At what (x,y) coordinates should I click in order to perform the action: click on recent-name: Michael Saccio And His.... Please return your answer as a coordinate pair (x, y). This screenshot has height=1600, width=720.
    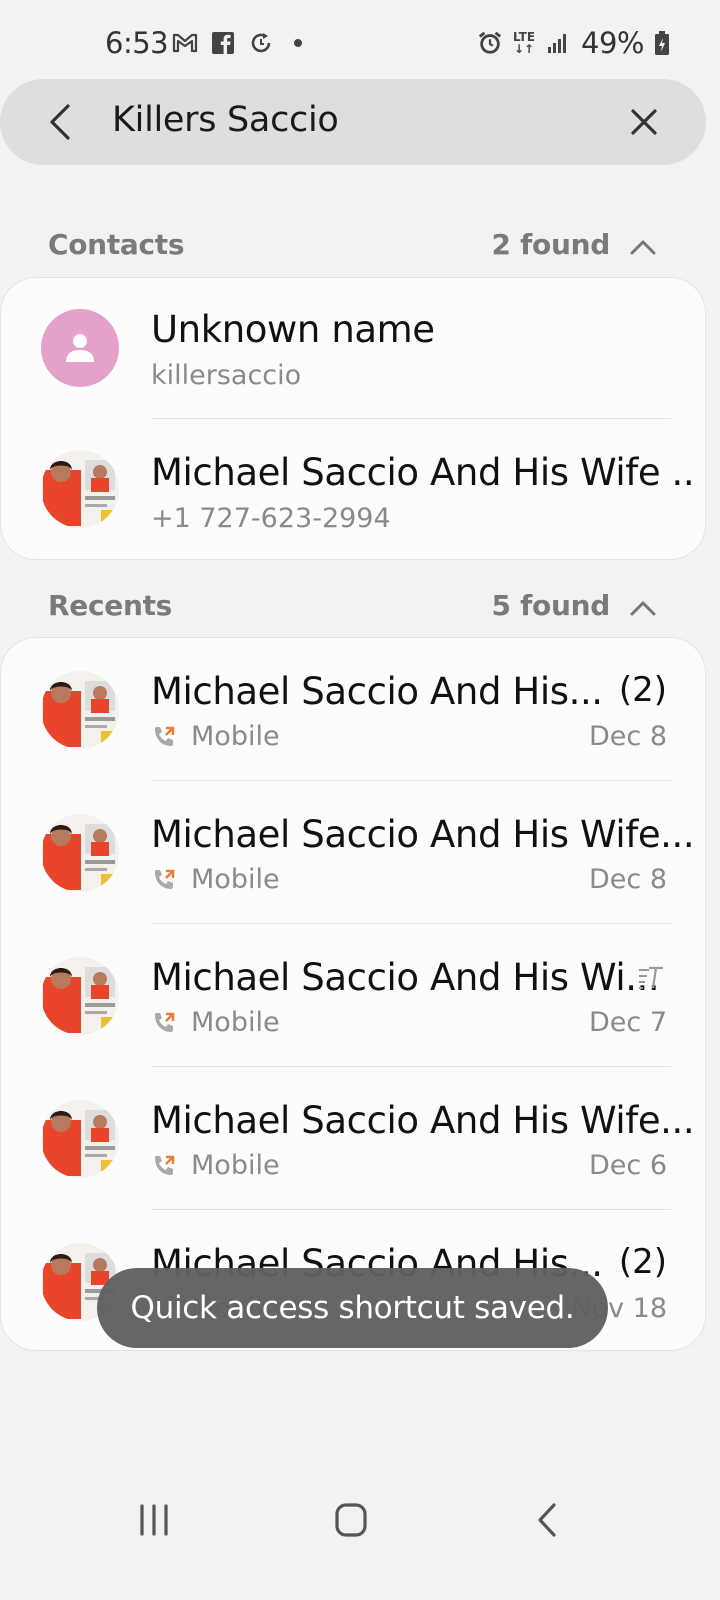
    Looking at the image, I should click on (377, 691).